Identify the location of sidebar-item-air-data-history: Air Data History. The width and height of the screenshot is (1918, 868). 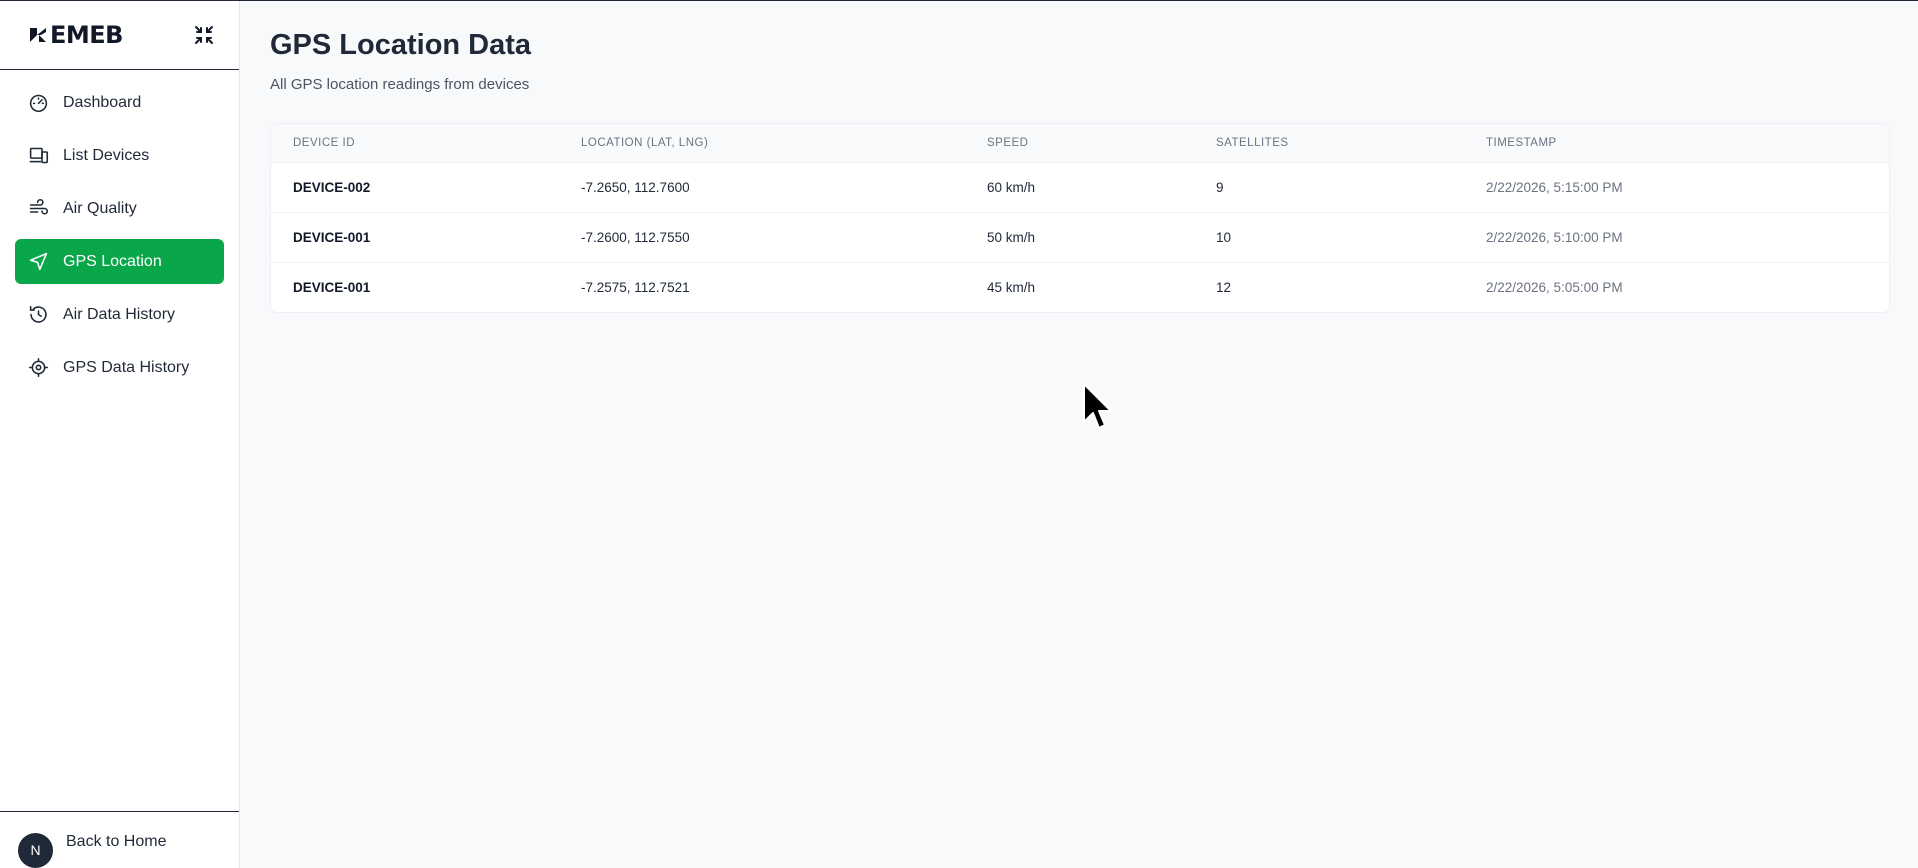
(119, 314).